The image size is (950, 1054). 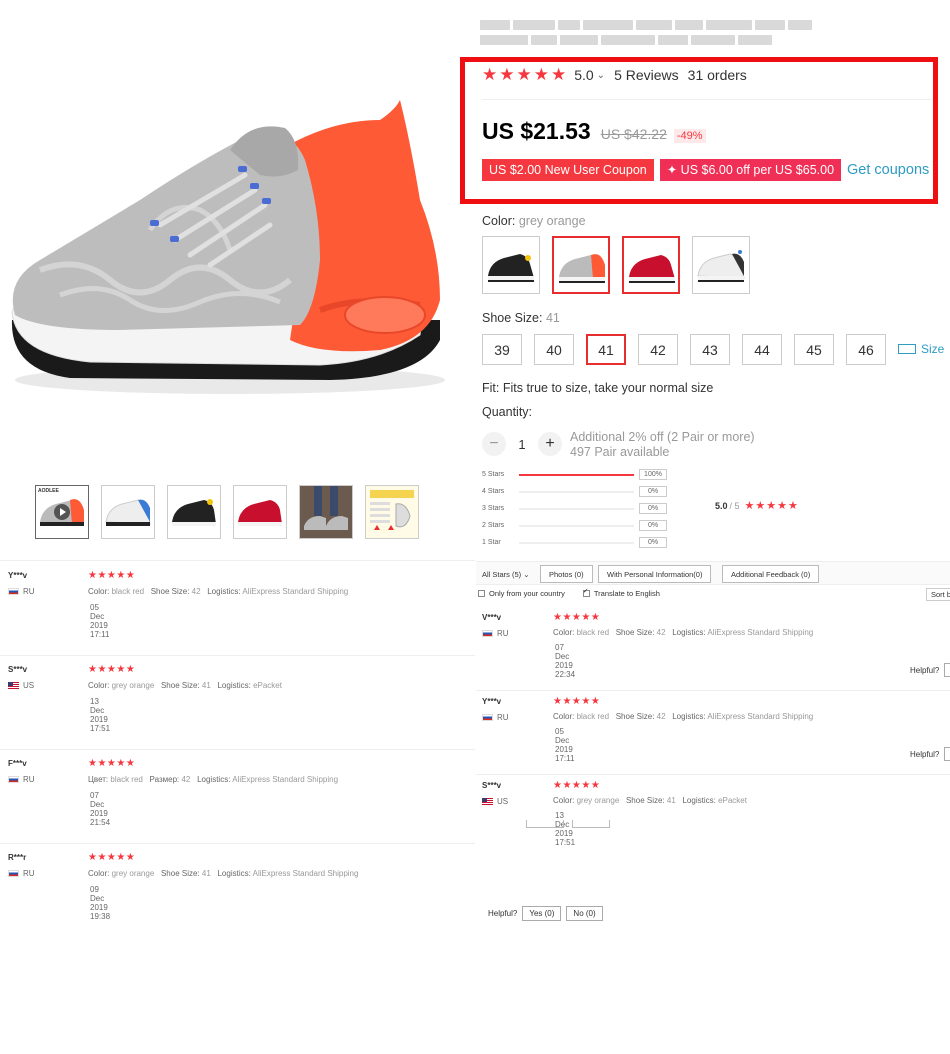 I want to click on discount-badge: -49%, so click(x=689, y=136).